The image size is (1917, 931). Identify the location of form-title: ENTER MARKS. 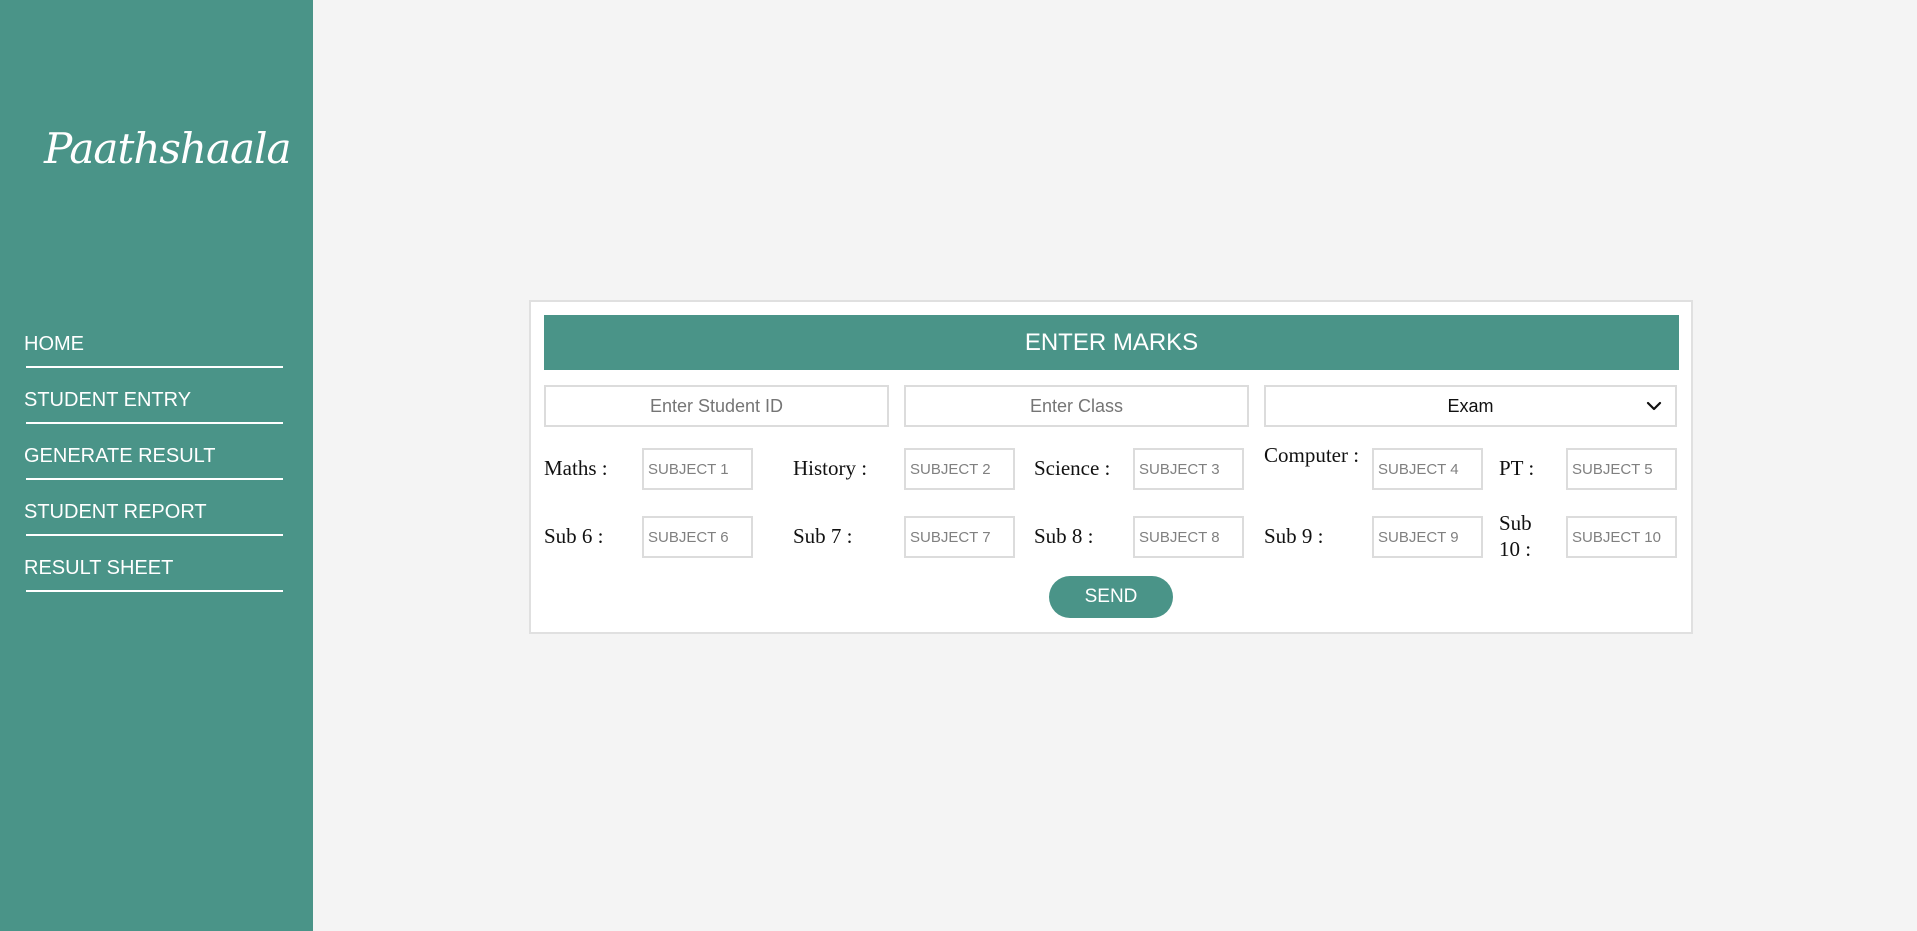
(1111, 342).